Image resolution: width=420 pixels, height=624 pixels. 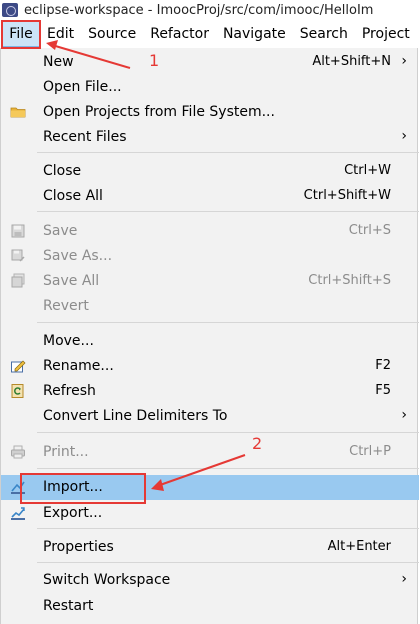 What do you see at coordinates (85, 137) in the screenshot?
I see `menu-item-label: Recent Files` at bounding box center [85, 137].